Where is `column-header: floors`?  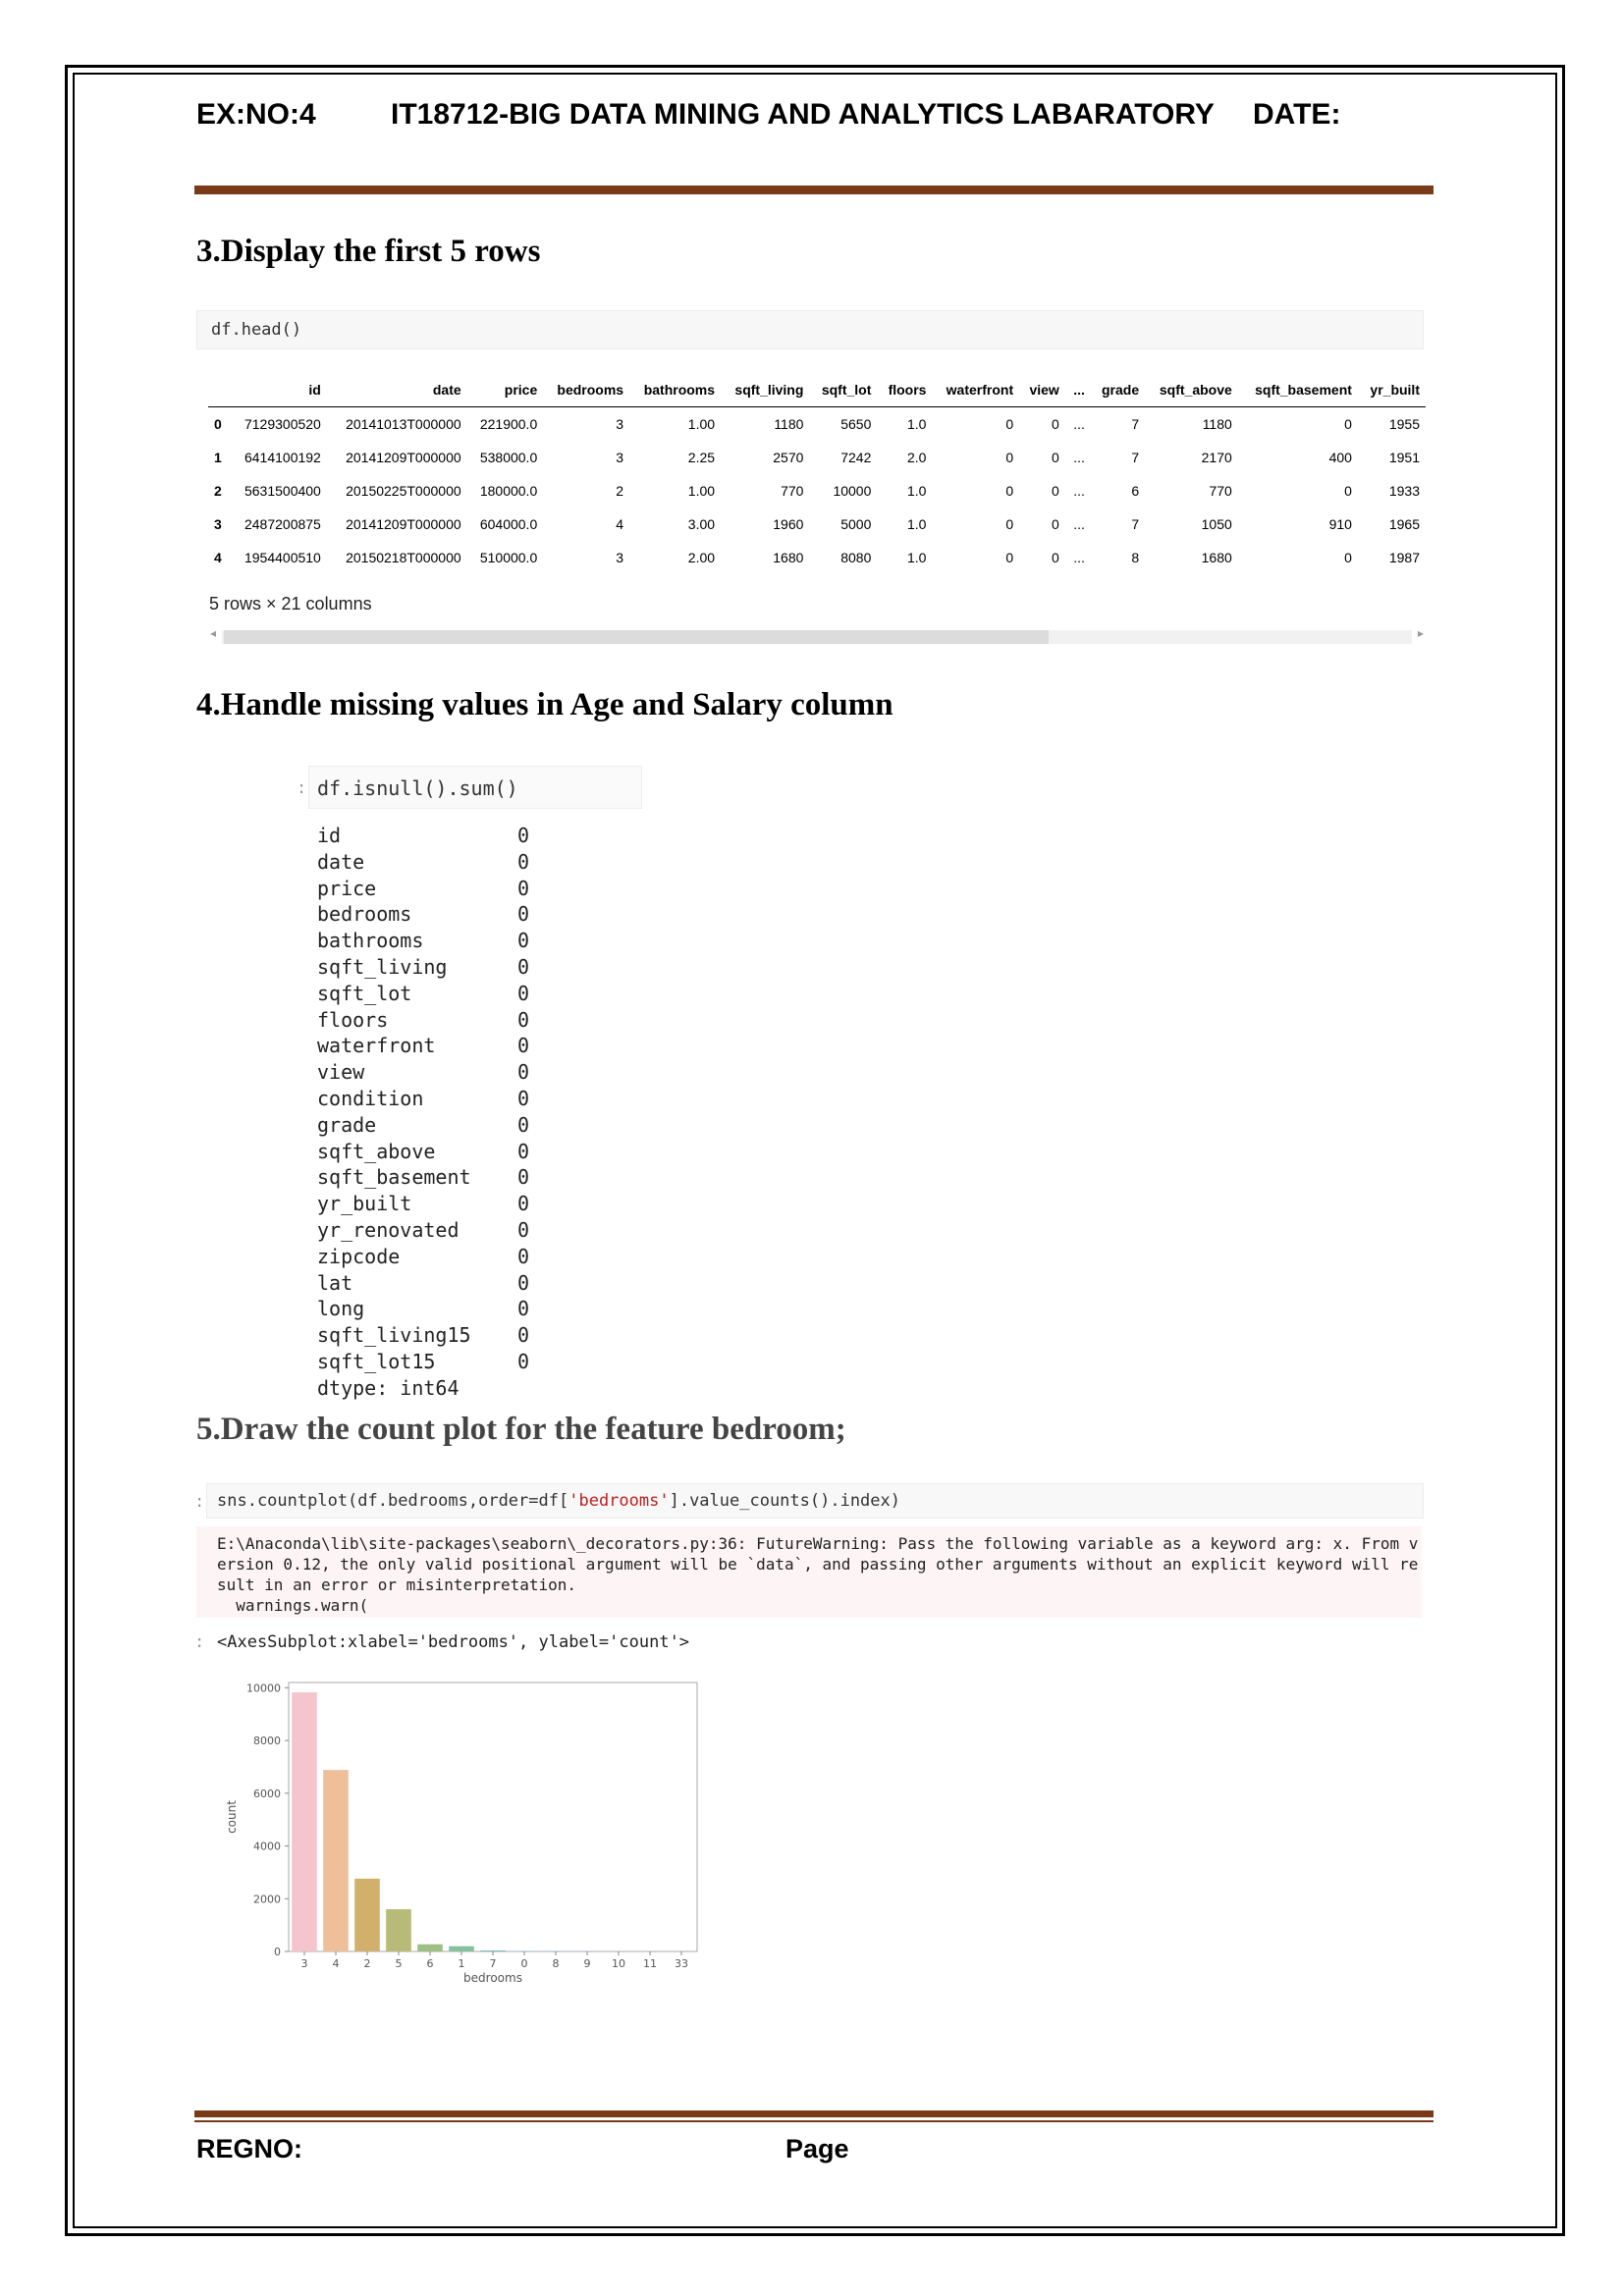
column-header: floors is located at coordinates (905, 390).